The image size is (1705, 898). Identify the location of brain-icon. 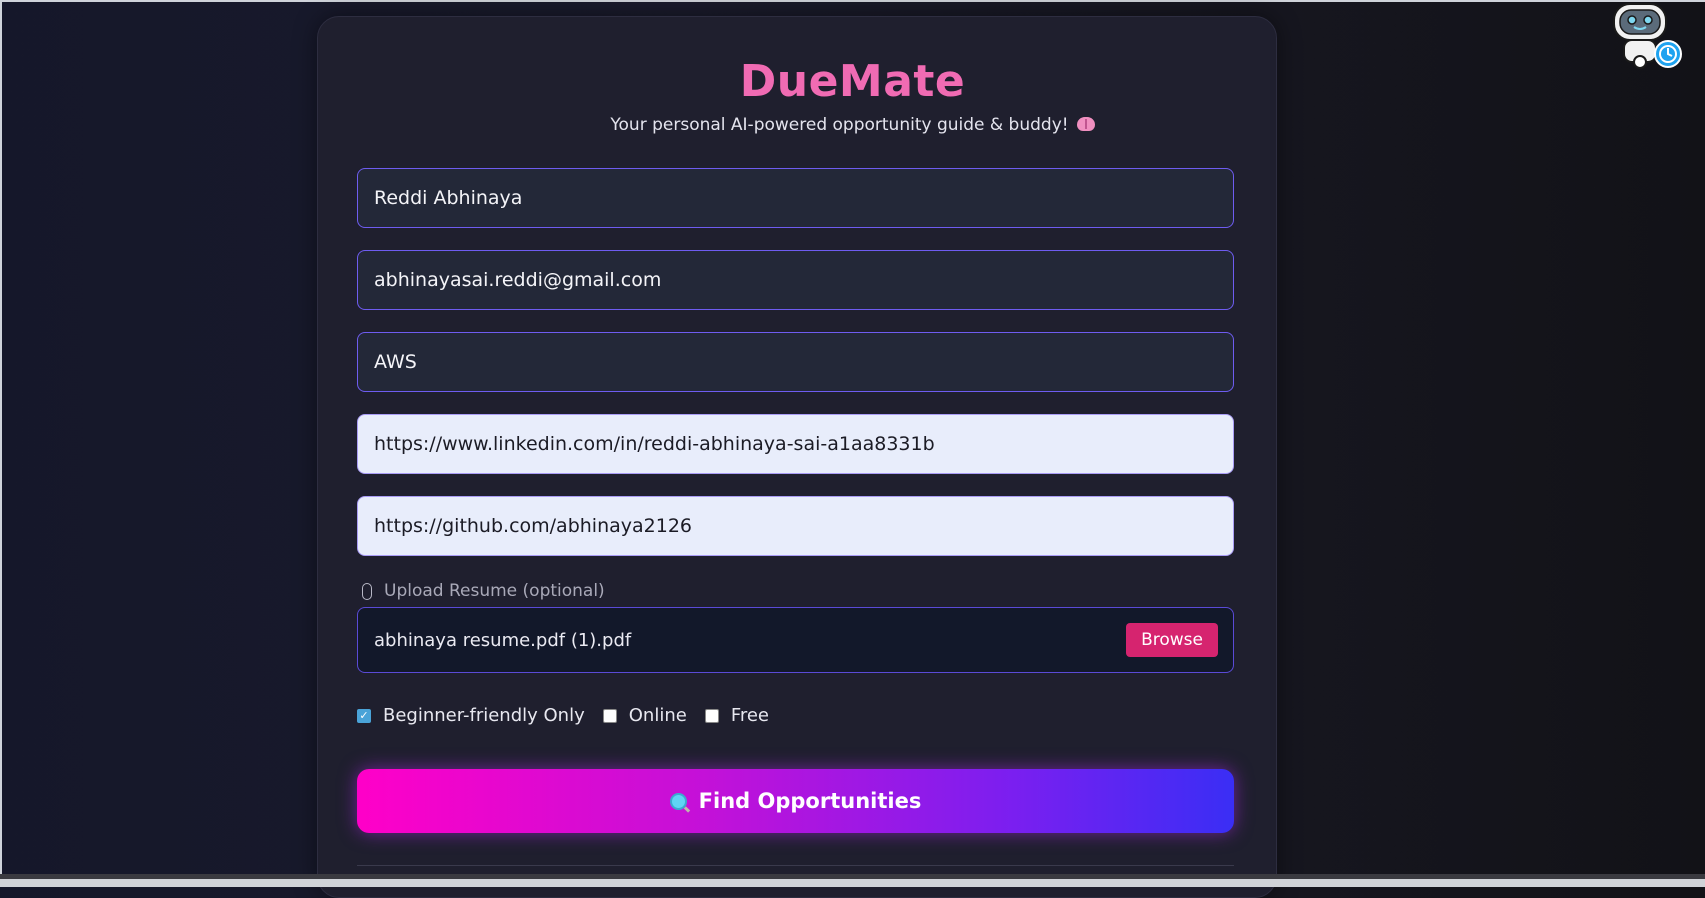
(1085, 124).